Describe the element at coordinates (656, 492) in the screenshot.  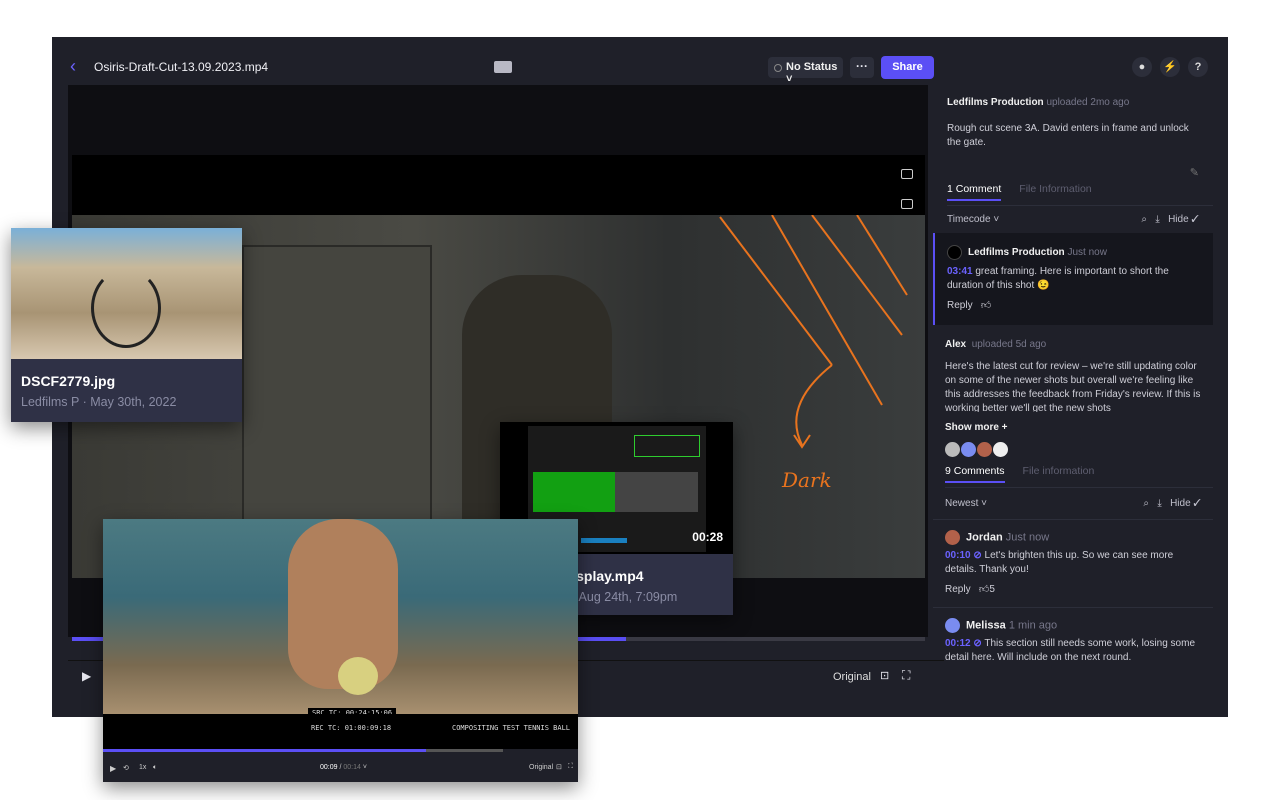
I see `chart-grey-area` at that location.